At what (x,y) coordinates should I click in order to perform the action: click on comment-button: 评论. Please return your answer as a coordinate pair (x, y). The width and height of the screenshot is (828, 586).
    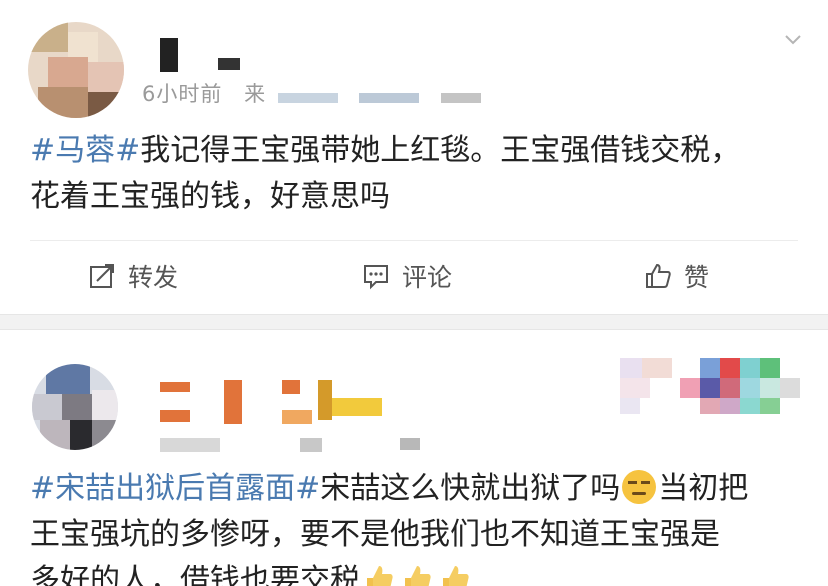
    Looking at the image, I should click on (407, 276).